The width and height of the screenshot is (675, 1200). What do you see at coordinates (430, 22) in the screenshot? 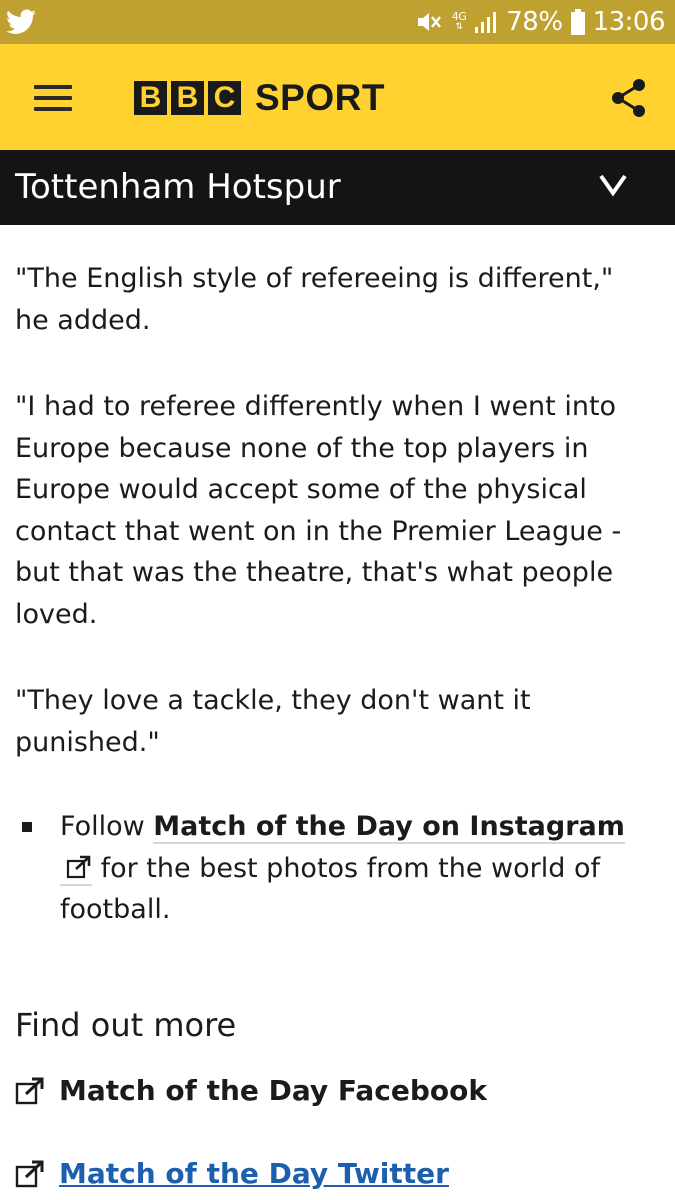
I see `mute-icon` at bounding box center [430, 22].